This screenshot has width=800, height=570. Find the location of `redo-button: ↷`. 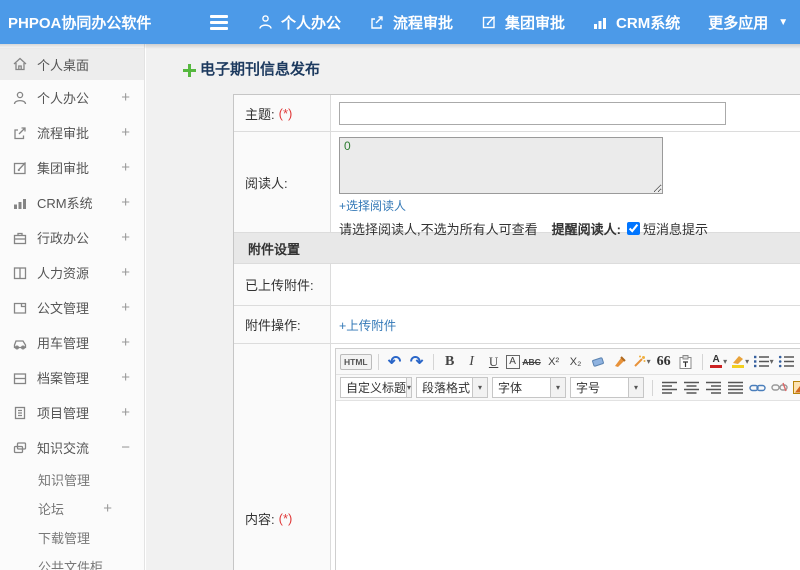

redo-button: ↷ is located at coordinates (417, 362).